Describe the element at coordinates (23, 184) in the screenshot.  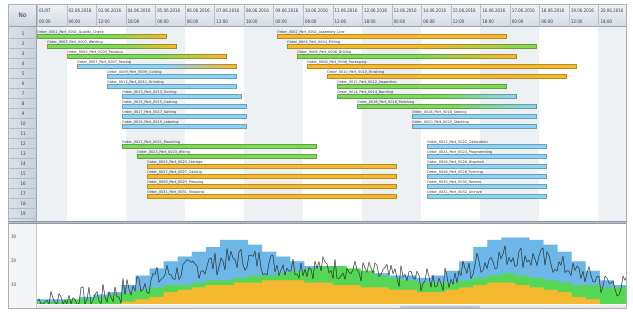
I see `row-header-cell: 16` at that location.